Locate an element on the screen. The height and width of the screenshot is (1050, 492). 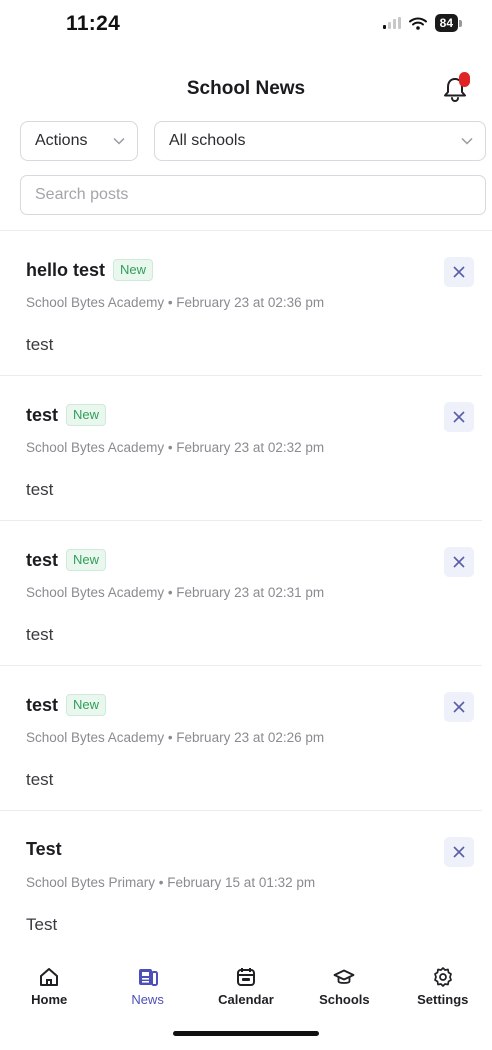
tab-schools: Schools is located at coordinates (344, 986).